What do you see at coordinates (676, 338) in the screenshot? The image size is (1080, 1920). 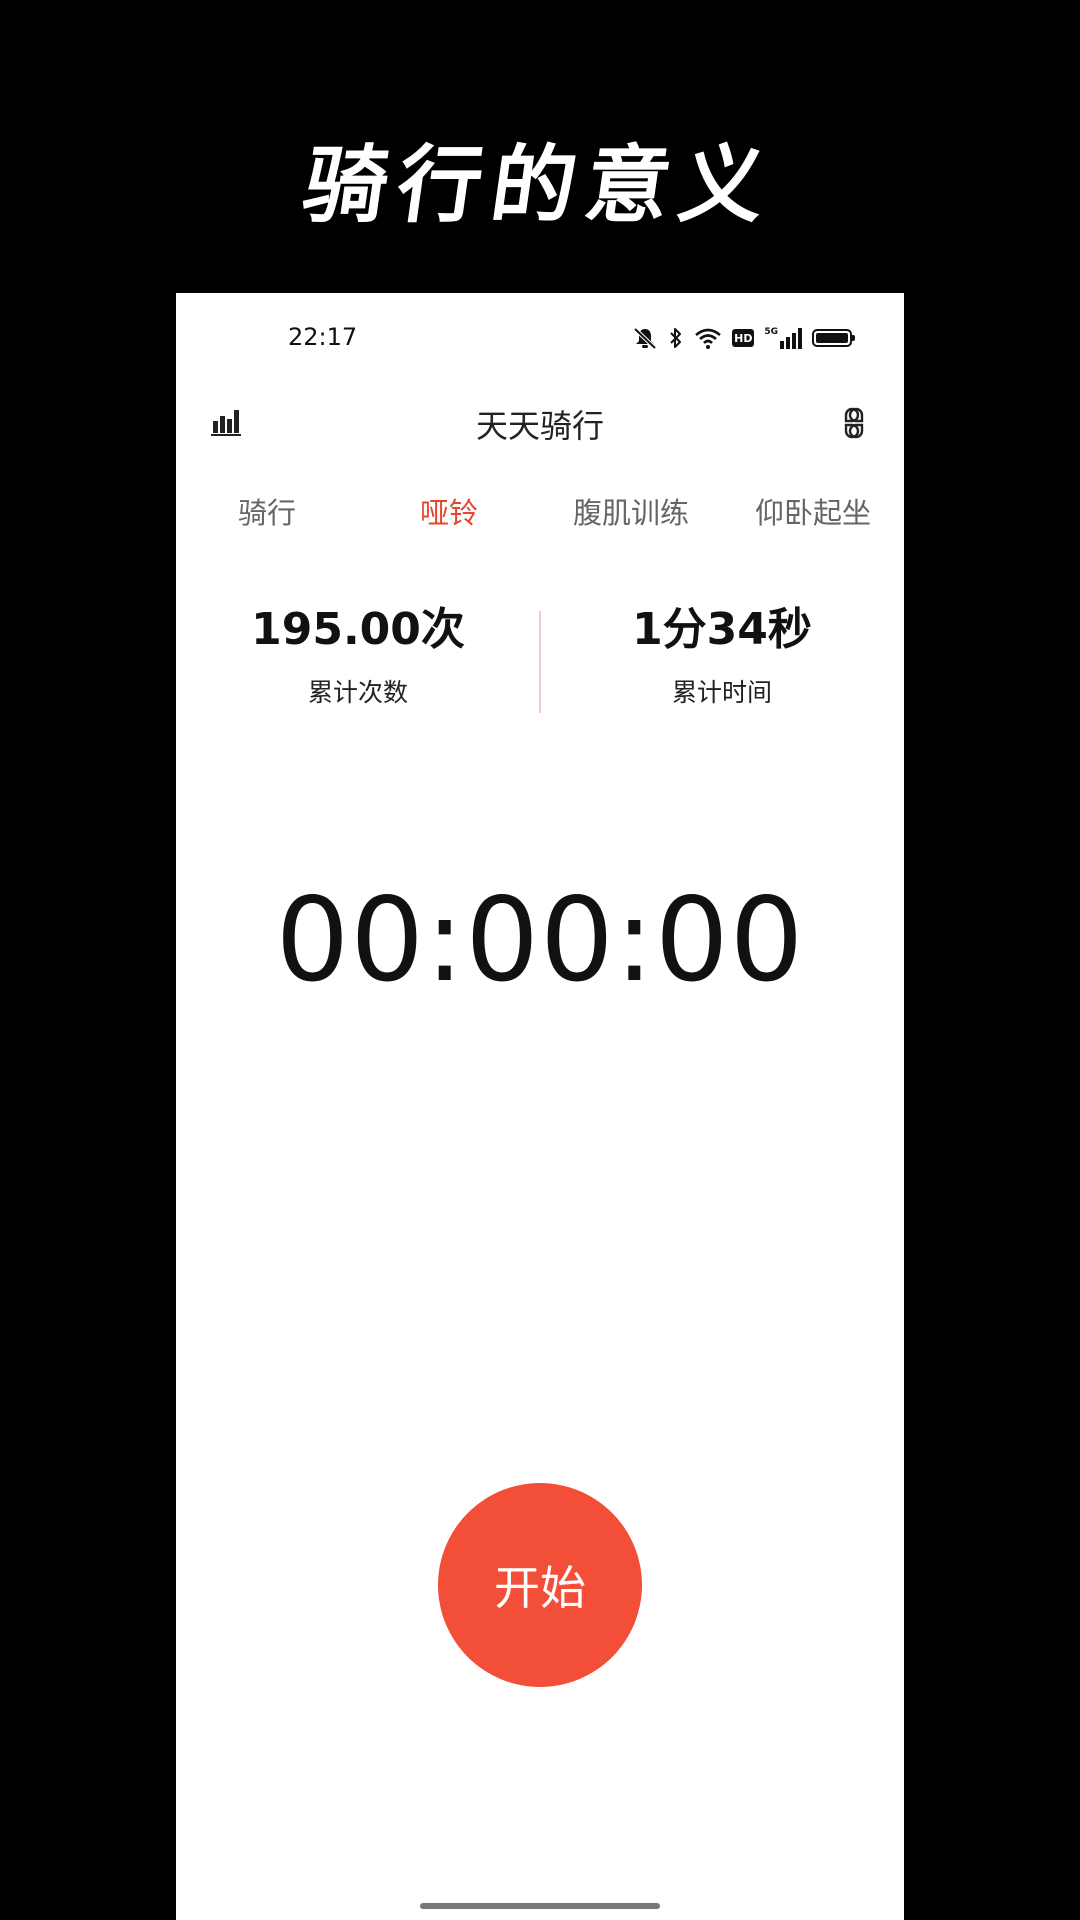 I see `bluetooth-icon` at bounding box center [676, 338].